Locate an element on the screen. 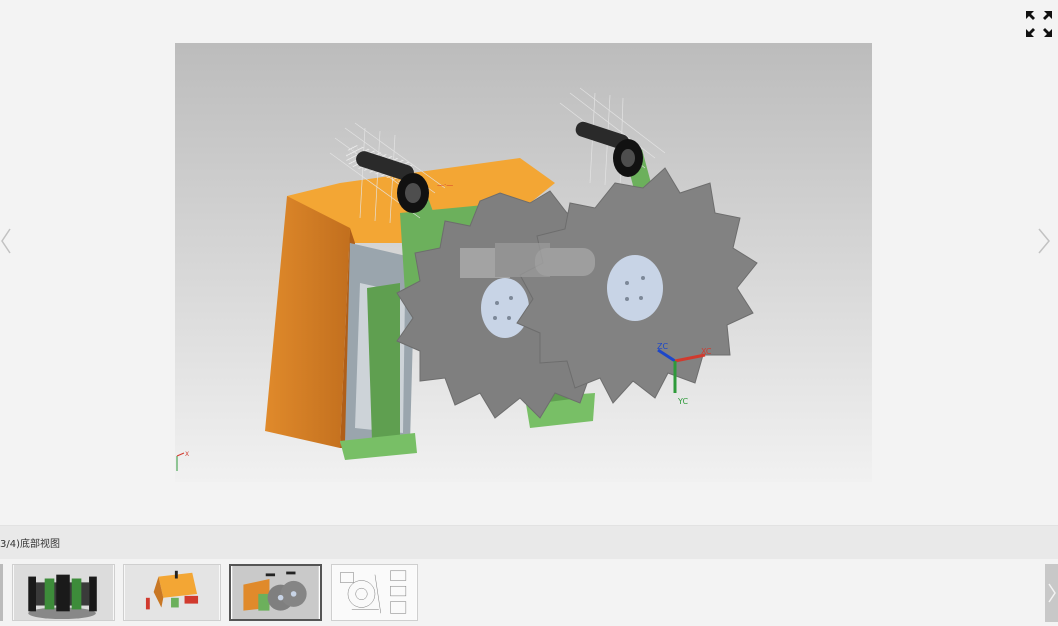 This screenshot has width=1058, height=626. previous-image-button is located at coordinates (8, 241).